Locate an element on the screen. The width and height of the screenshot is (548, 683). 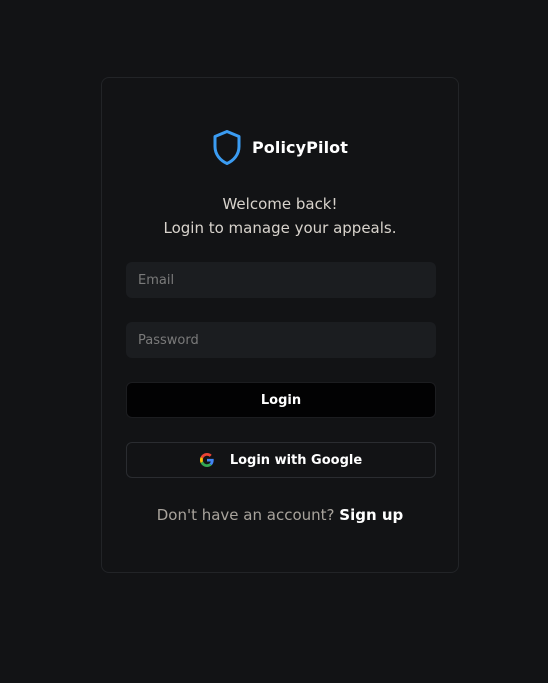
email-field is located at coordinates (281, 280).